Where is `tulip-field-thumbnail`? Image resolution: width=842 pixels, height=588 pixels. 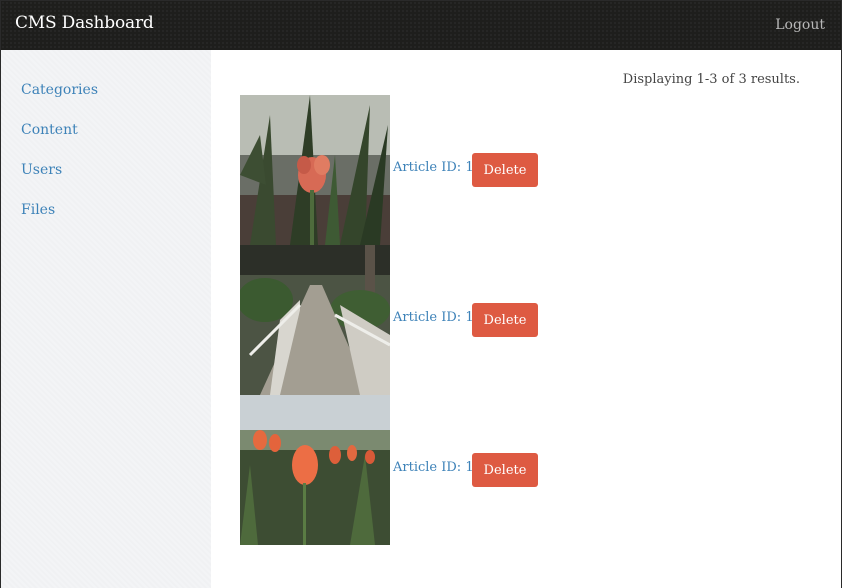 tulip-field-thumbnail is located at coordinates (315, 470).